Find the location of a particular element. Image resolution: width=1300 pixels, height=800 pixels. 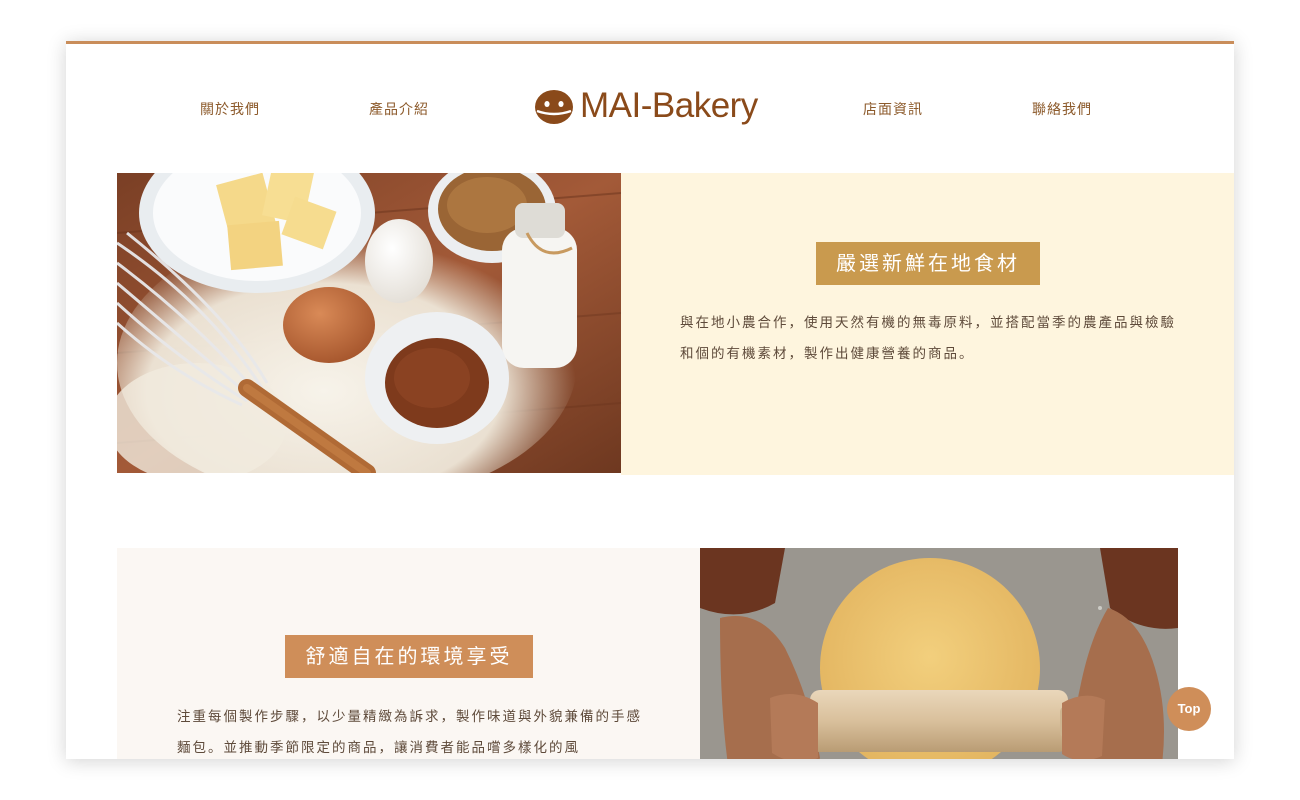

site-logo: MAI-Bakery is located at coordinates (646, 106).